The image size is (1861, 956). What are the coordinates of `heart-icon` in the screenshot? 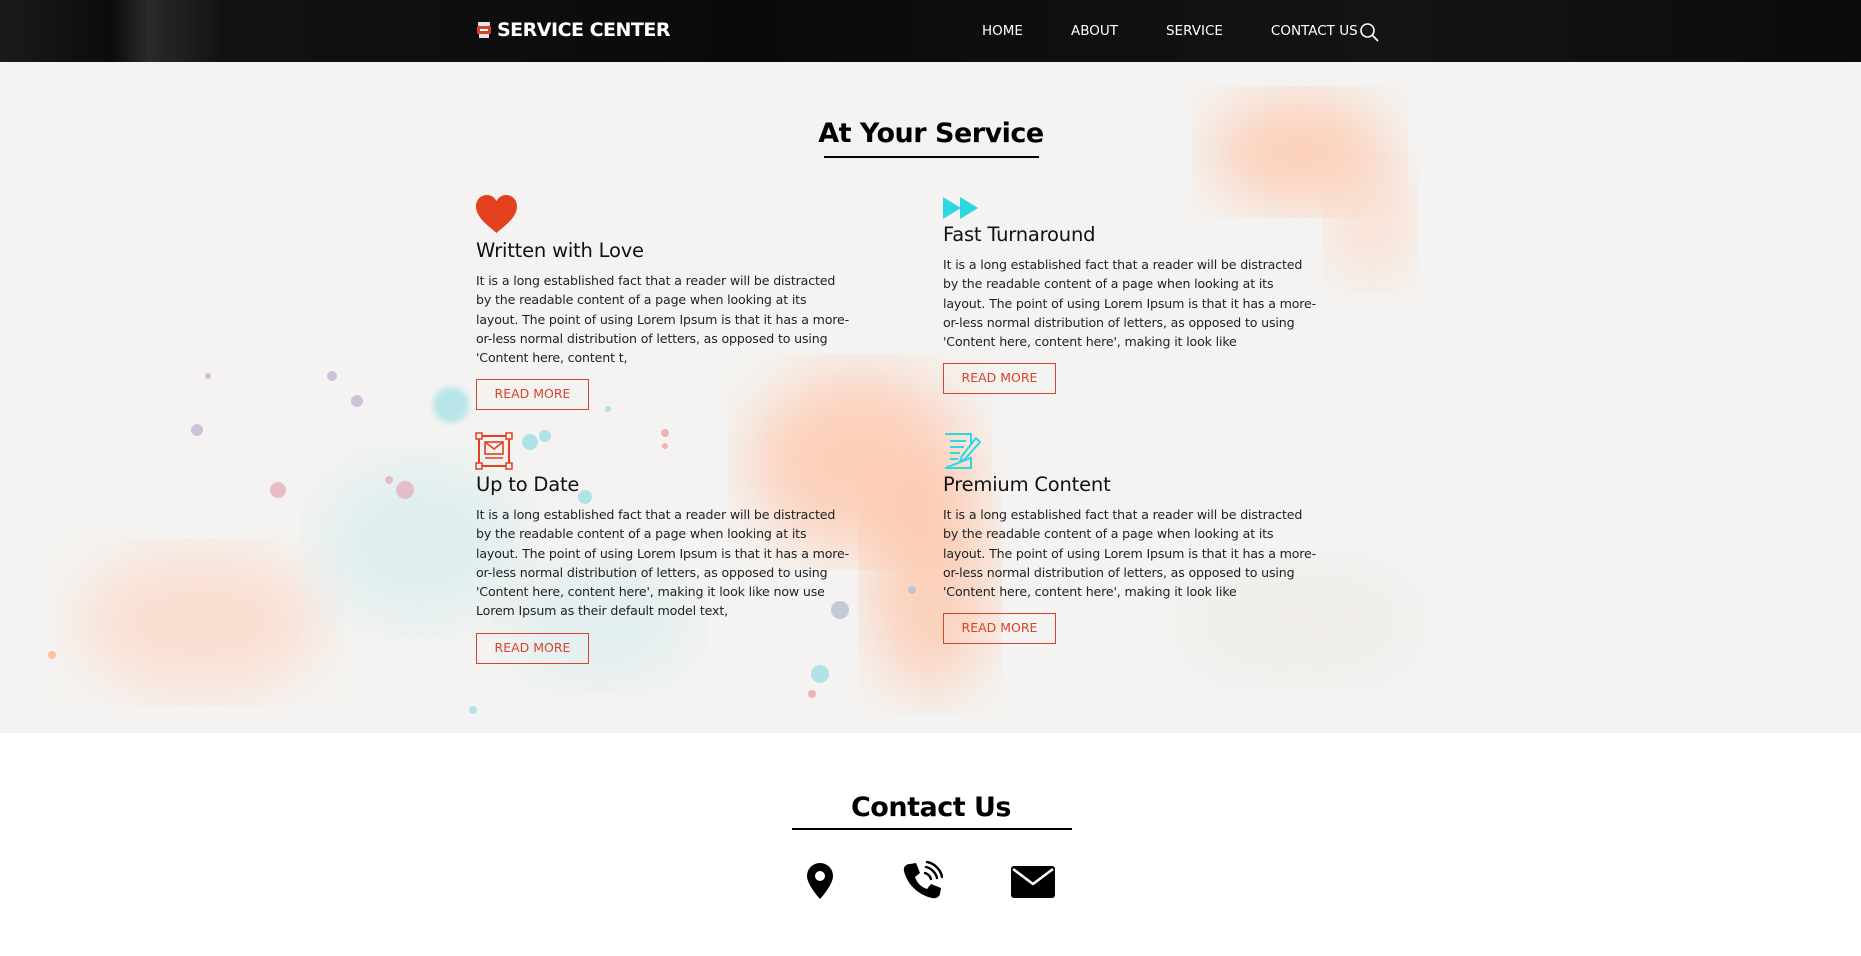 It's located at (496, 214).